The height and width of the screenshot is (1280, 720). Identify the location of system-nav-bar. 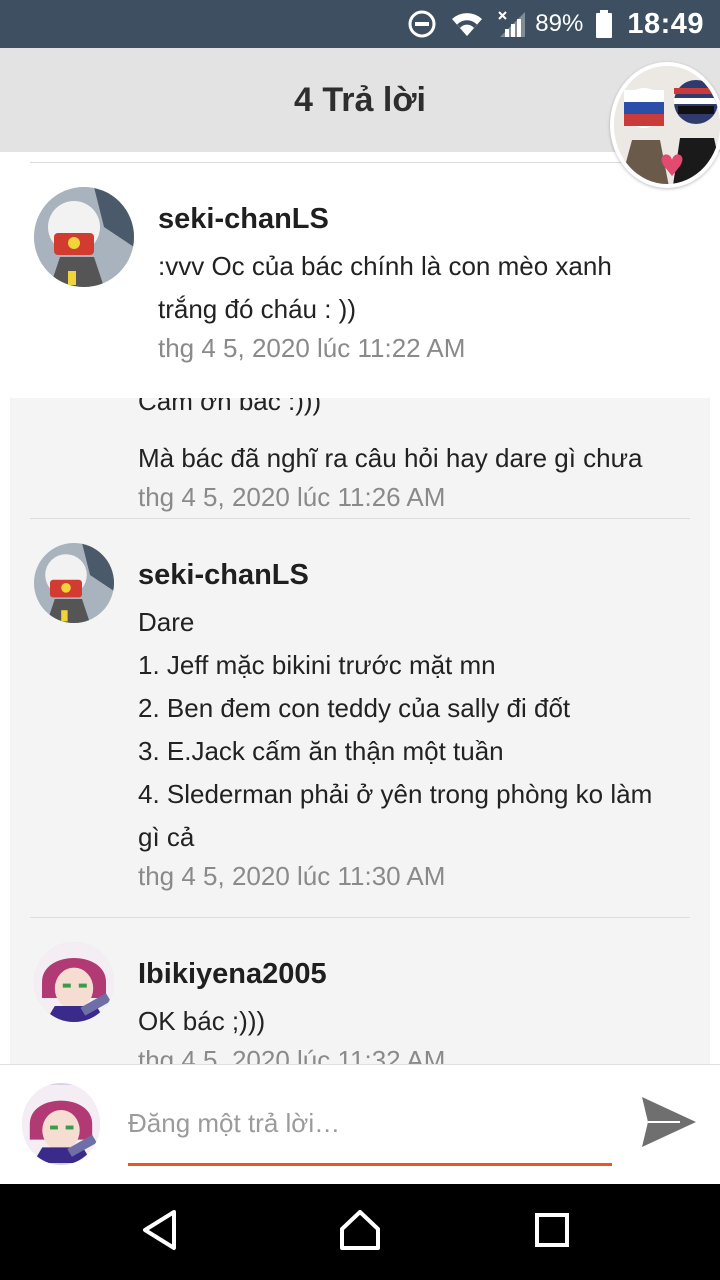
(360, 1232).